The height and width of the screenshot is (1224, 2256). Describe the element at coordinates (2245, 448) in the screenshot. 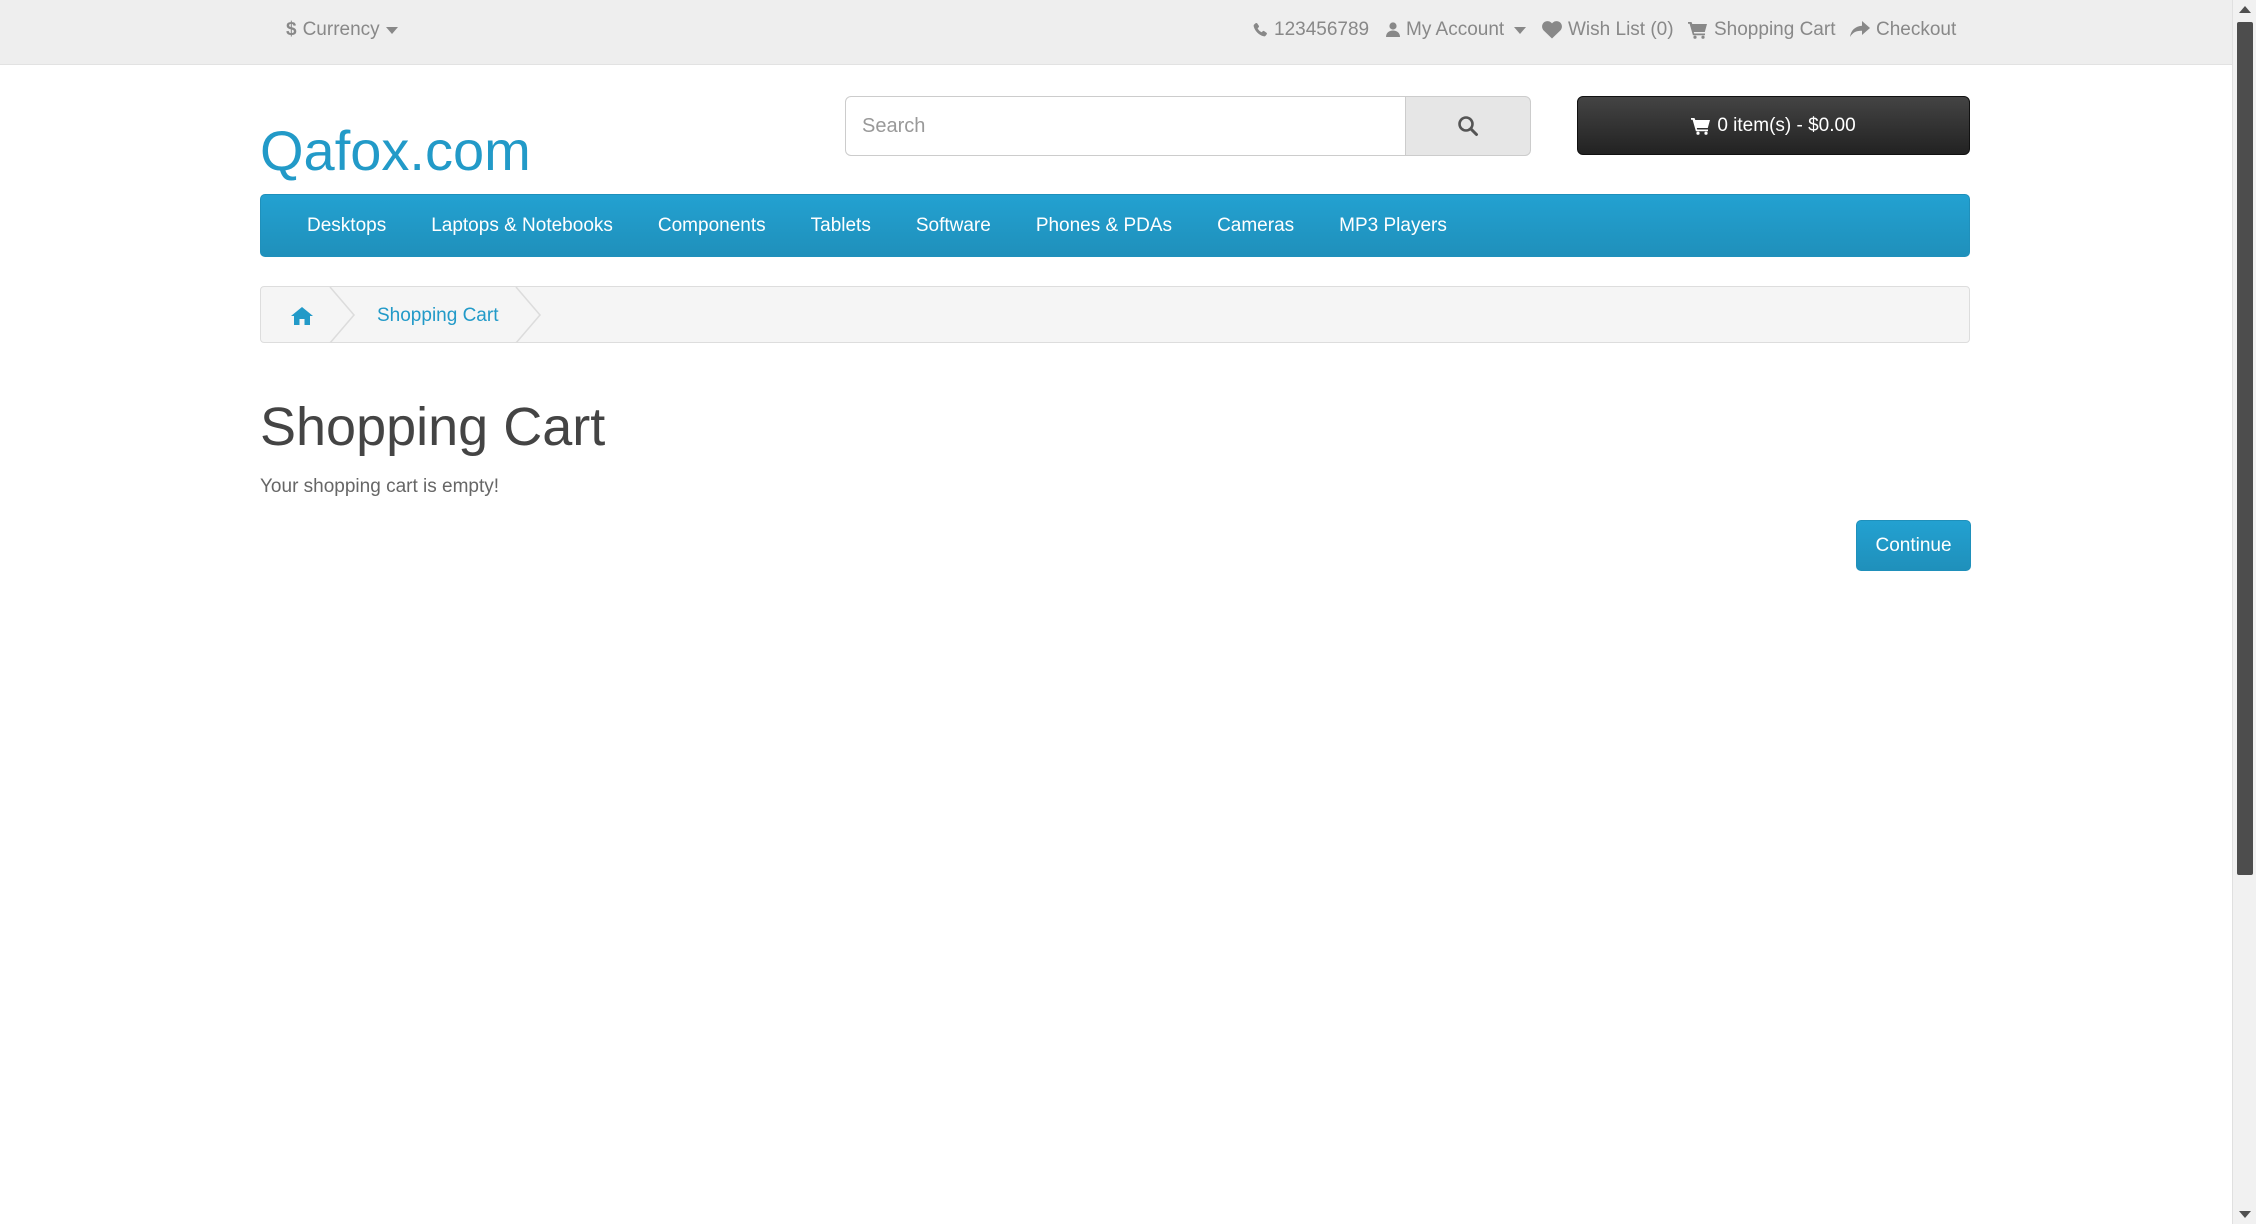

I see `scrollbar-thumb` at that location.